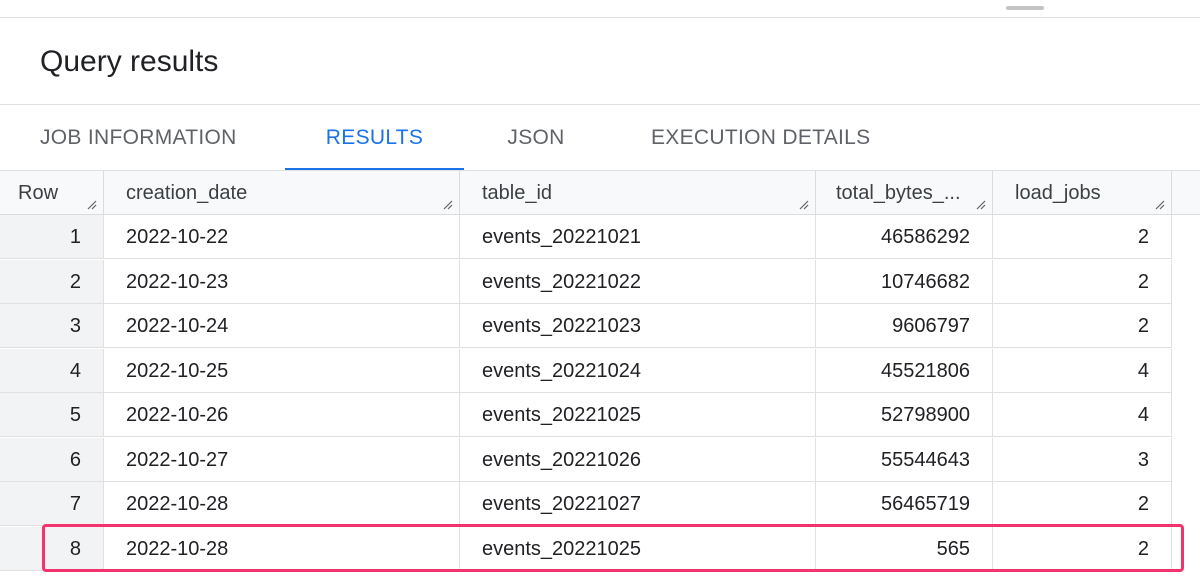 Image resolution: width=1200 pixels, height=588 pixels. Describe the element at coordinates (52, 504) in the screenshot. I see `row-number-cell: 7` at that location.